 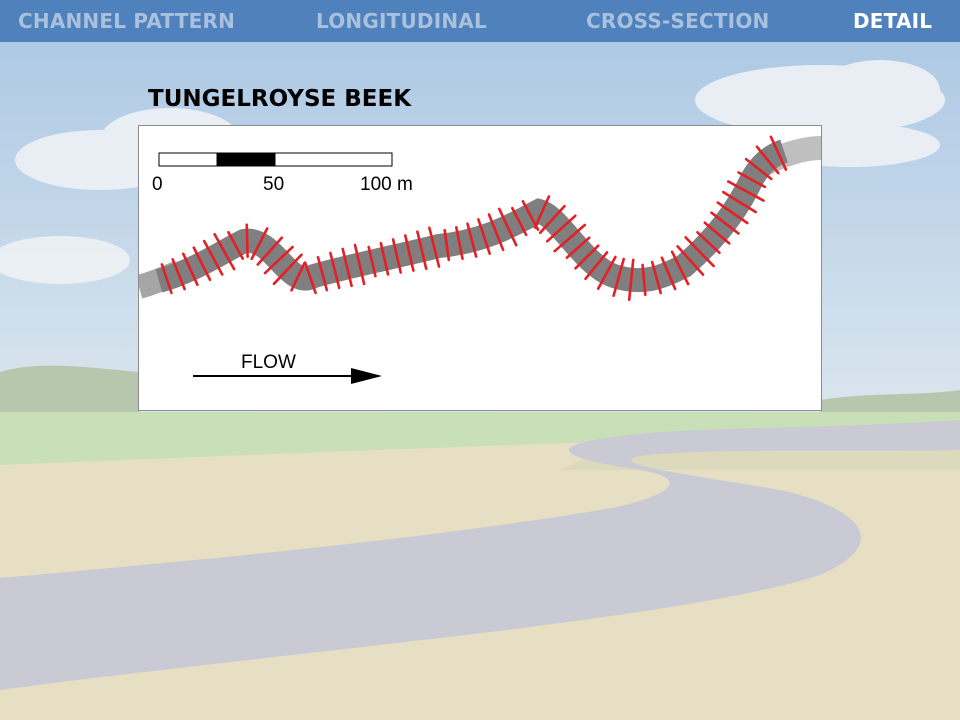 I want to click on transect-line, so click(x=247, y=240).